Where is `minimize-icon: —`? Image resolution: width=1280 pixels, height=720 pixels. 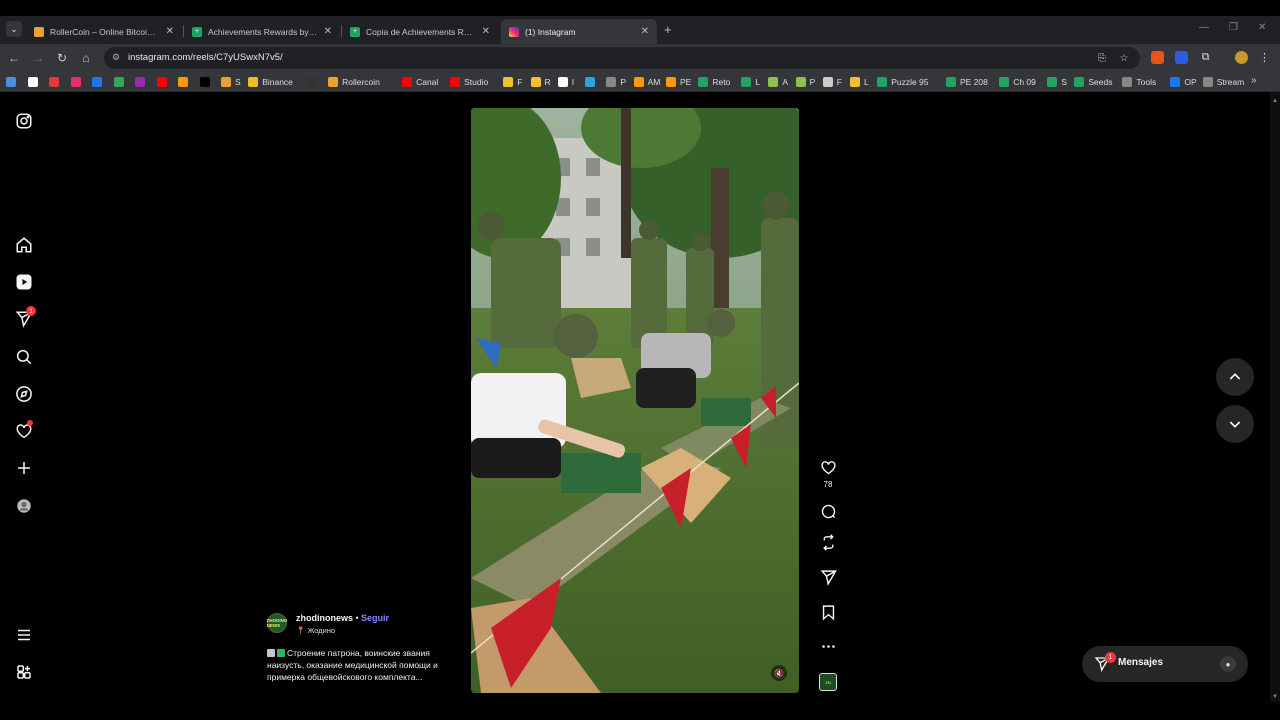 minimize-icon: — is located at coordinates (1204, 27).